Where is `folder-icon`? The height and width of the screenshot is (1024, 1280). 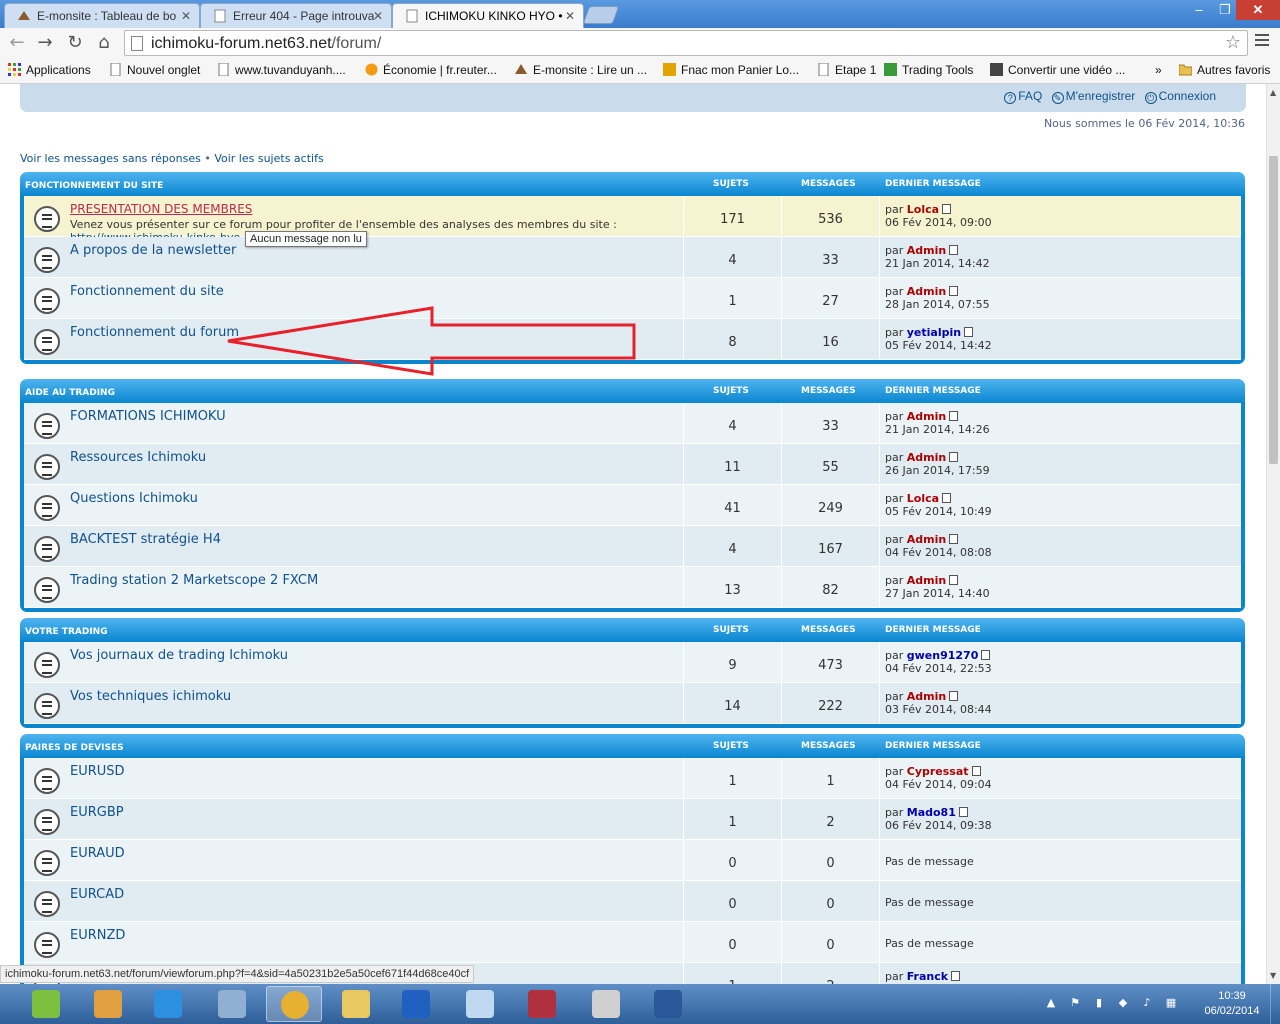
folder-icon is located at coordinates (1185, 70).